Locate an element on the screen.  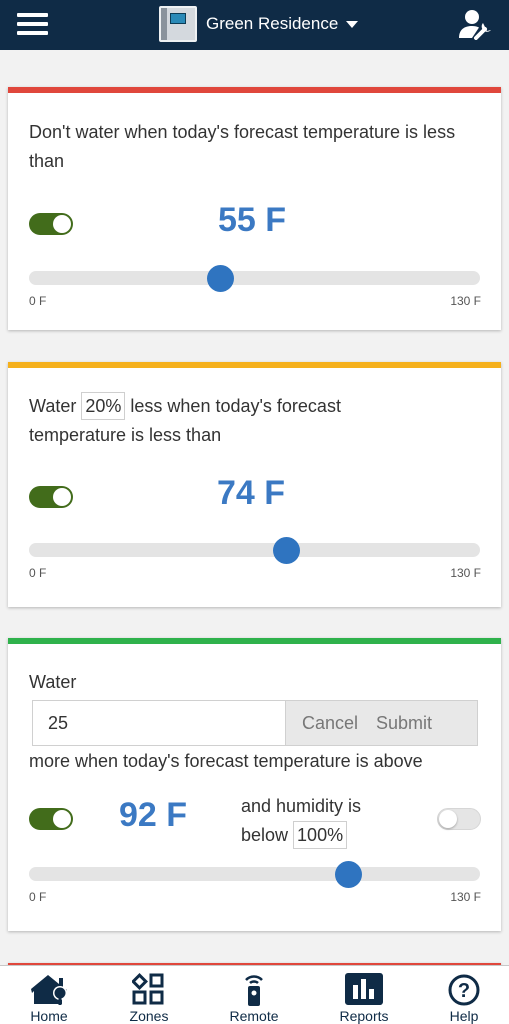
zones-icon is located at coordinates (148, 989).